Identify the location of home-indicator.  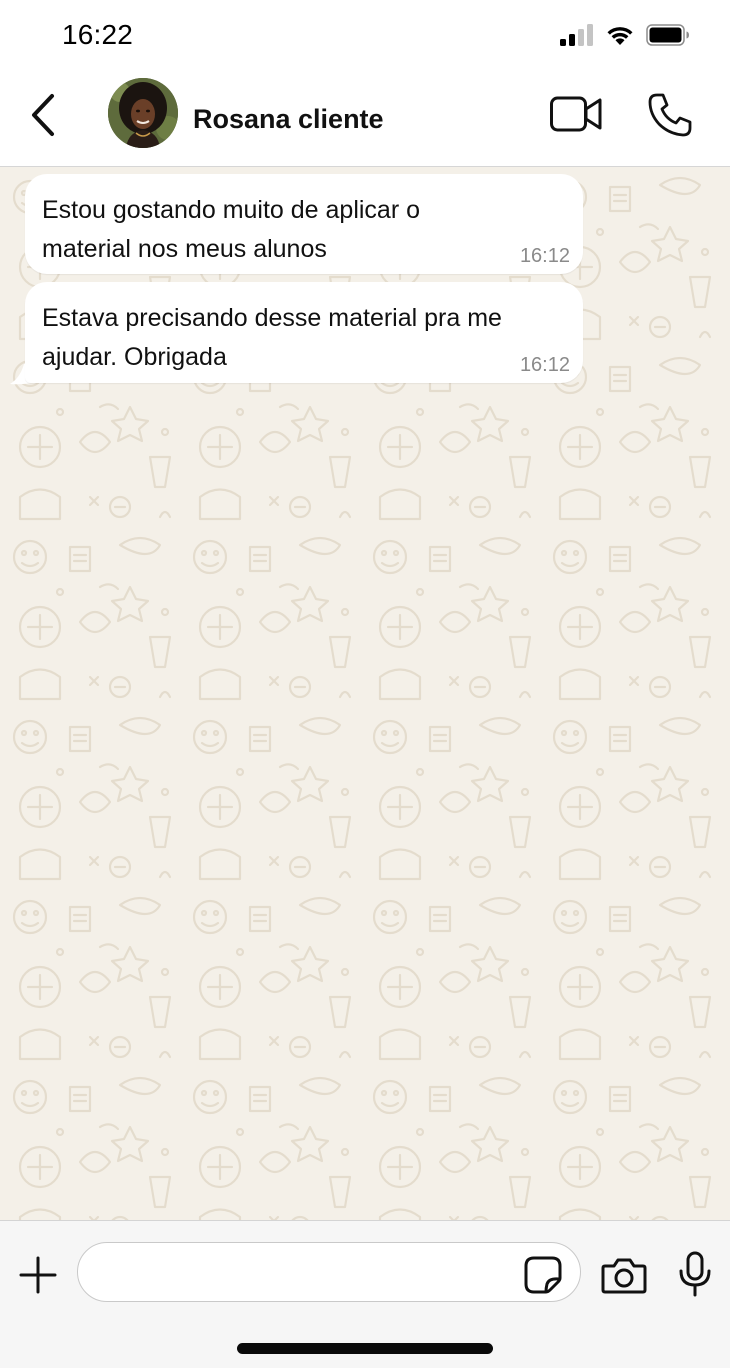
(365, 1348).